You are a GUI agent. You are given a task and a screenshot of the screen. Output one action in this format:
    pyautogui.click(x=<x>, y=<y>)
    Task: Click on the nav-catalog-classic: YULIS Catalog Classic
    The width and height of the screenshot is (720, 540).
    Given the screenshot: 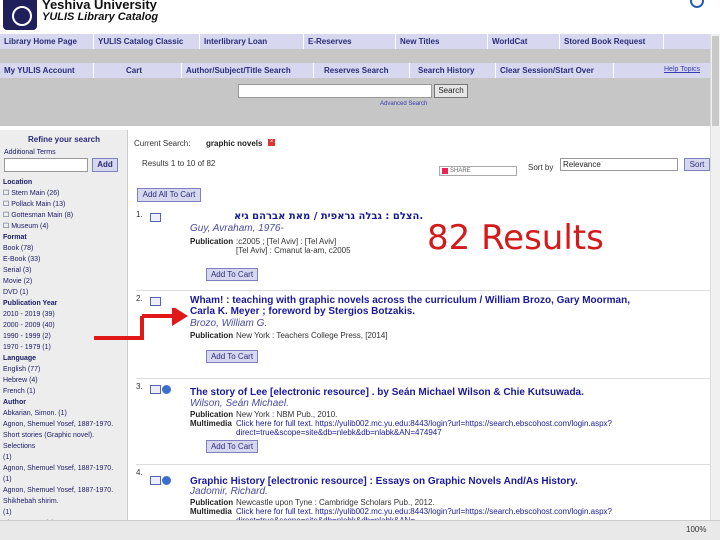 What is the action you would take?
    pyautogui.click(x=147, y=41)
    